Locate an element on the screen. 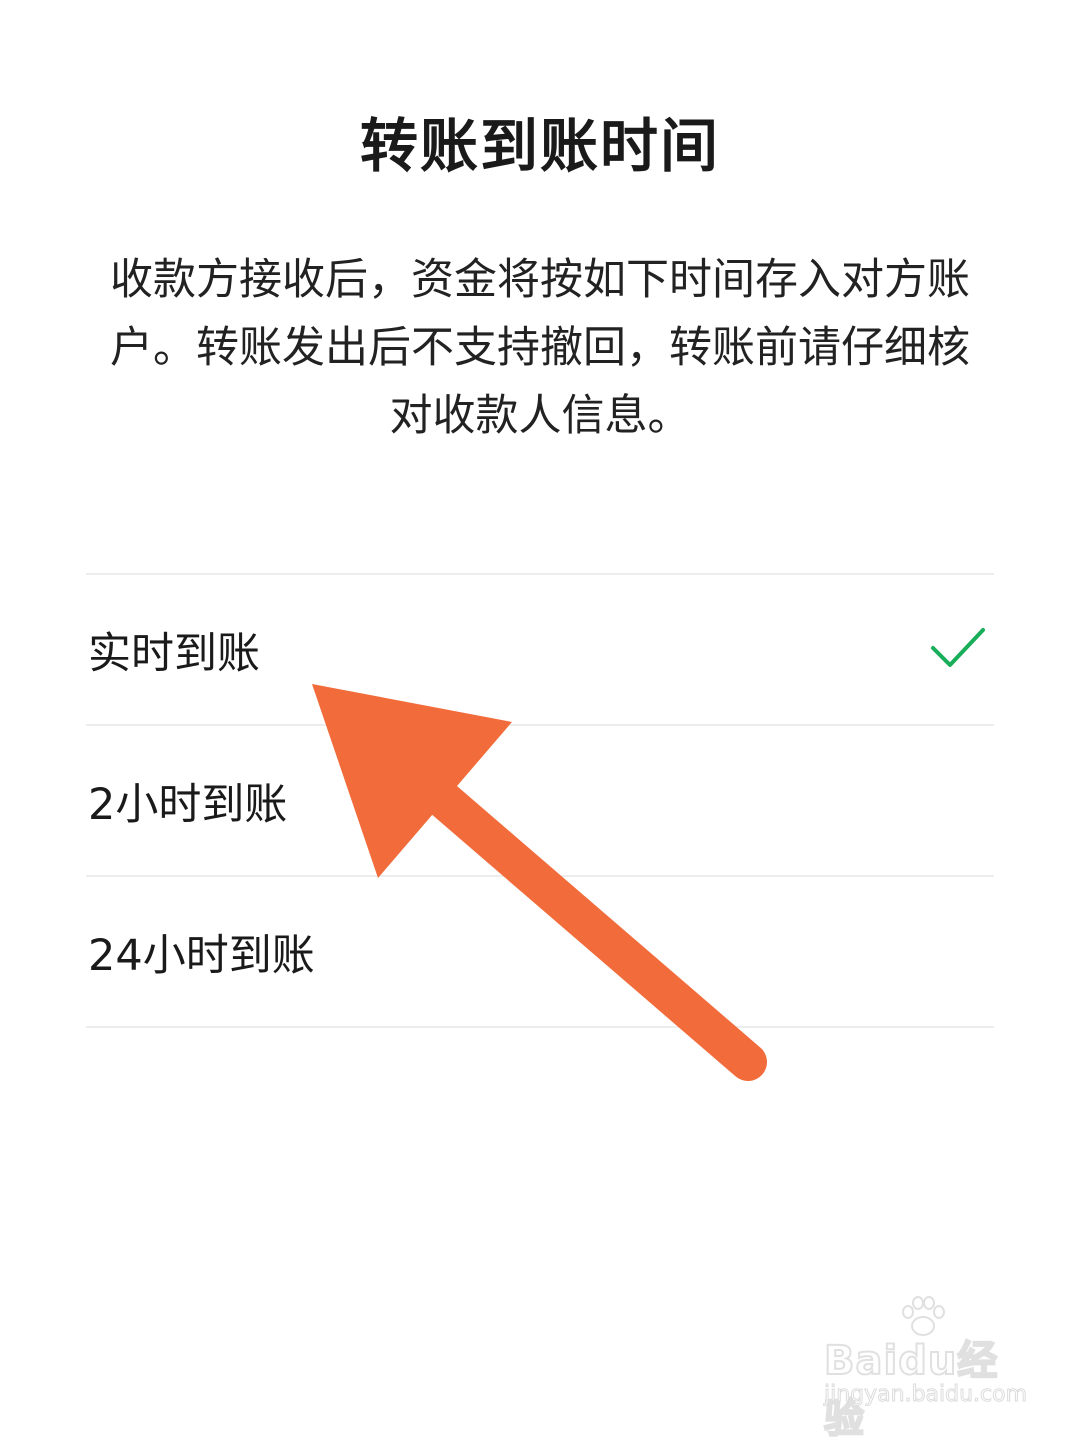 Image resolution: width=1080 pixels, height=1444 pixels. watermark-url: jingyan.baidu.com is located at coordinates (925, 1395).